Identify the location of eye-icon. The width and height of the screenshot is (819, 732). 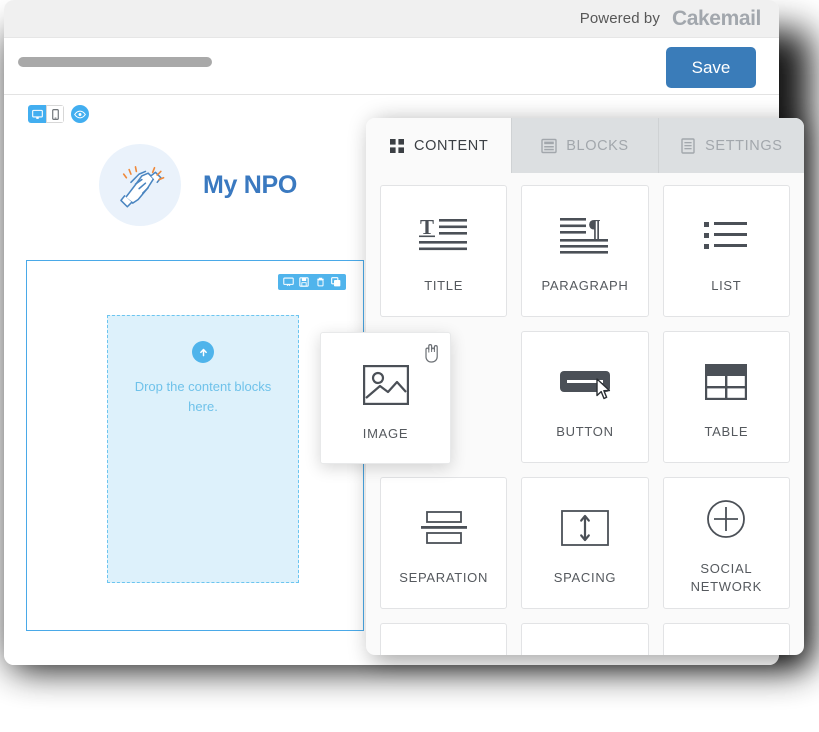
(80, 114).